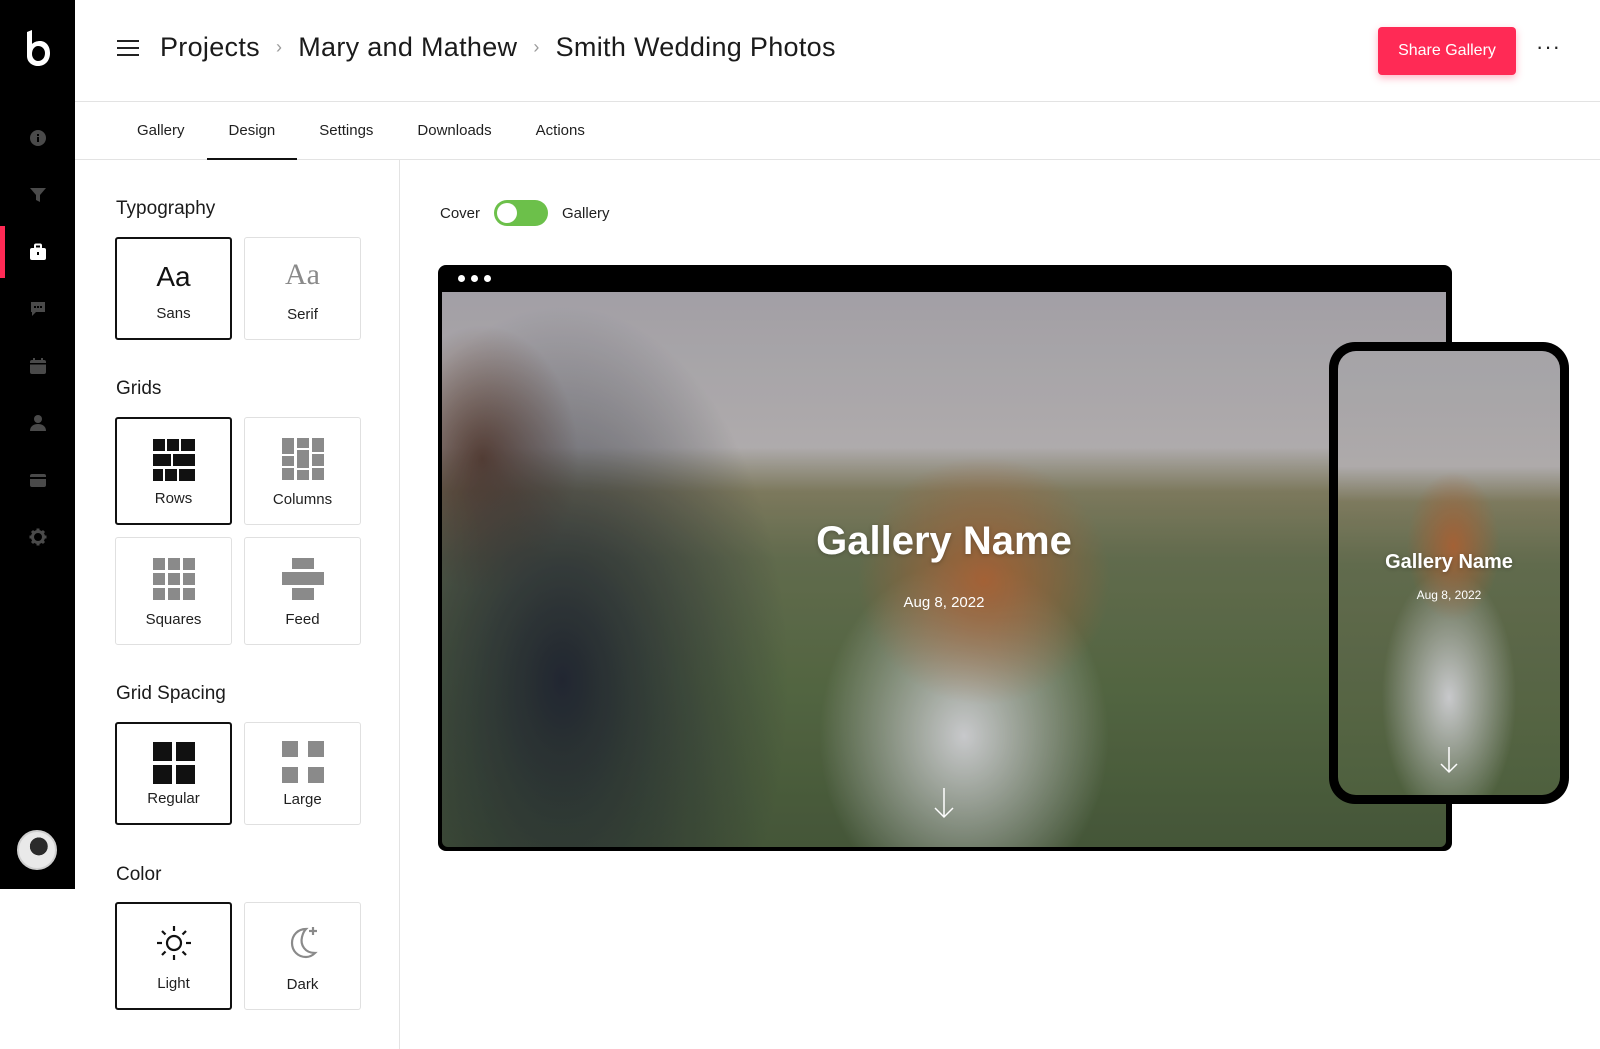 The height and width of the screenshot is (1049, 1600). Describe the element at coordinates (474, 278) in the screenshot. I see `window-dots-icon` at that location.